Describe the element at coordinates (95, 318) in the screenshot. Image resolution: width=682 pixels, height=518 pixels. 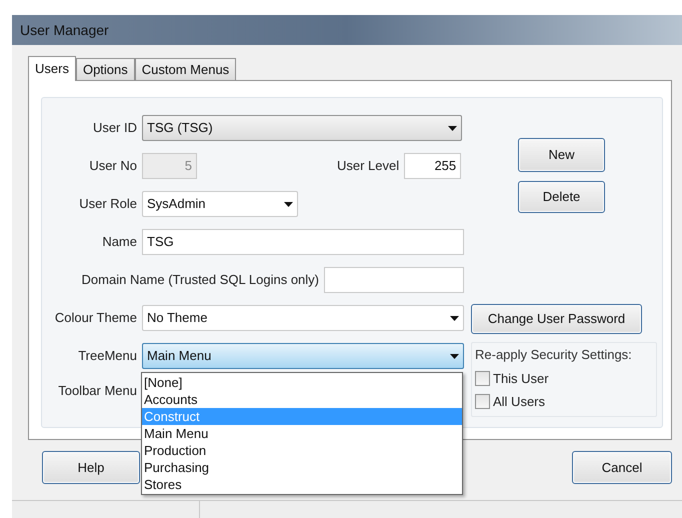
I see `field-label: Colour Theme` at that location.